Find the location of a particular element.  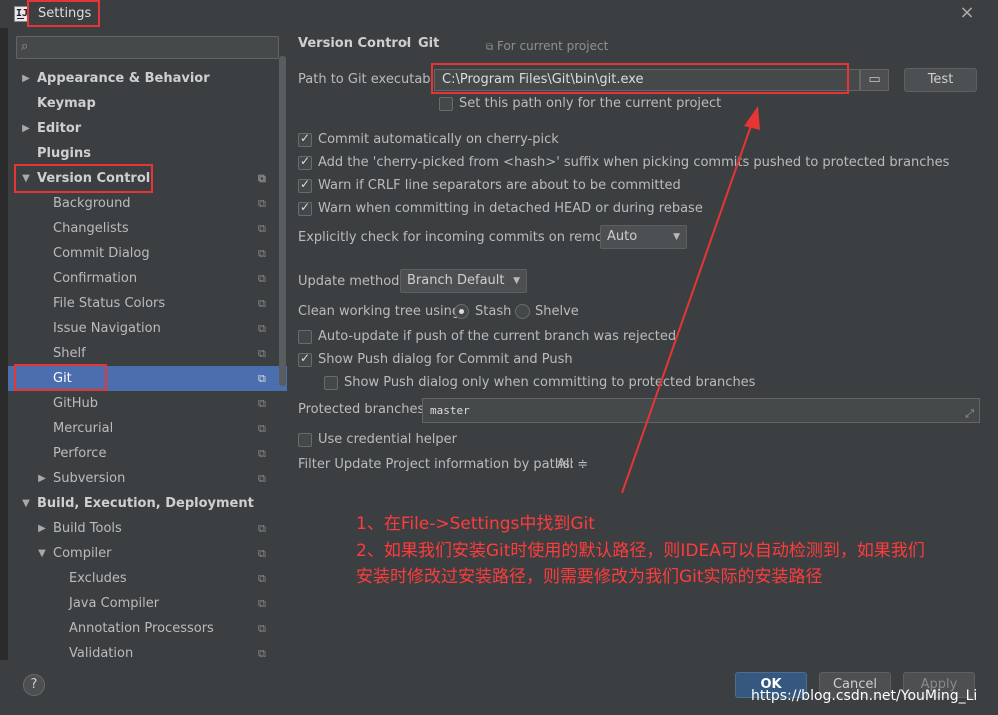

sidebar-item-label: Compiler is located at coordinates (82, 553).